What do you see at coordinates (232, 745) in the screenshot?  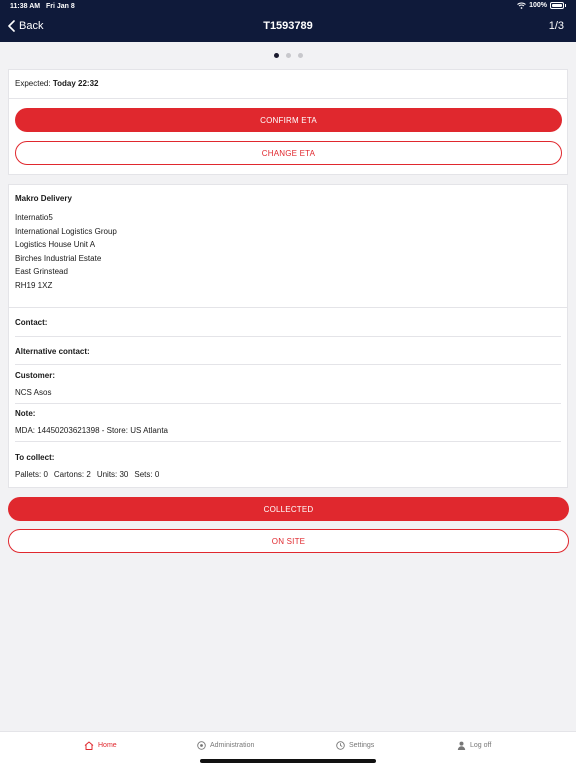 I see `tab-label: Administration` at bounding box center [232, 745].